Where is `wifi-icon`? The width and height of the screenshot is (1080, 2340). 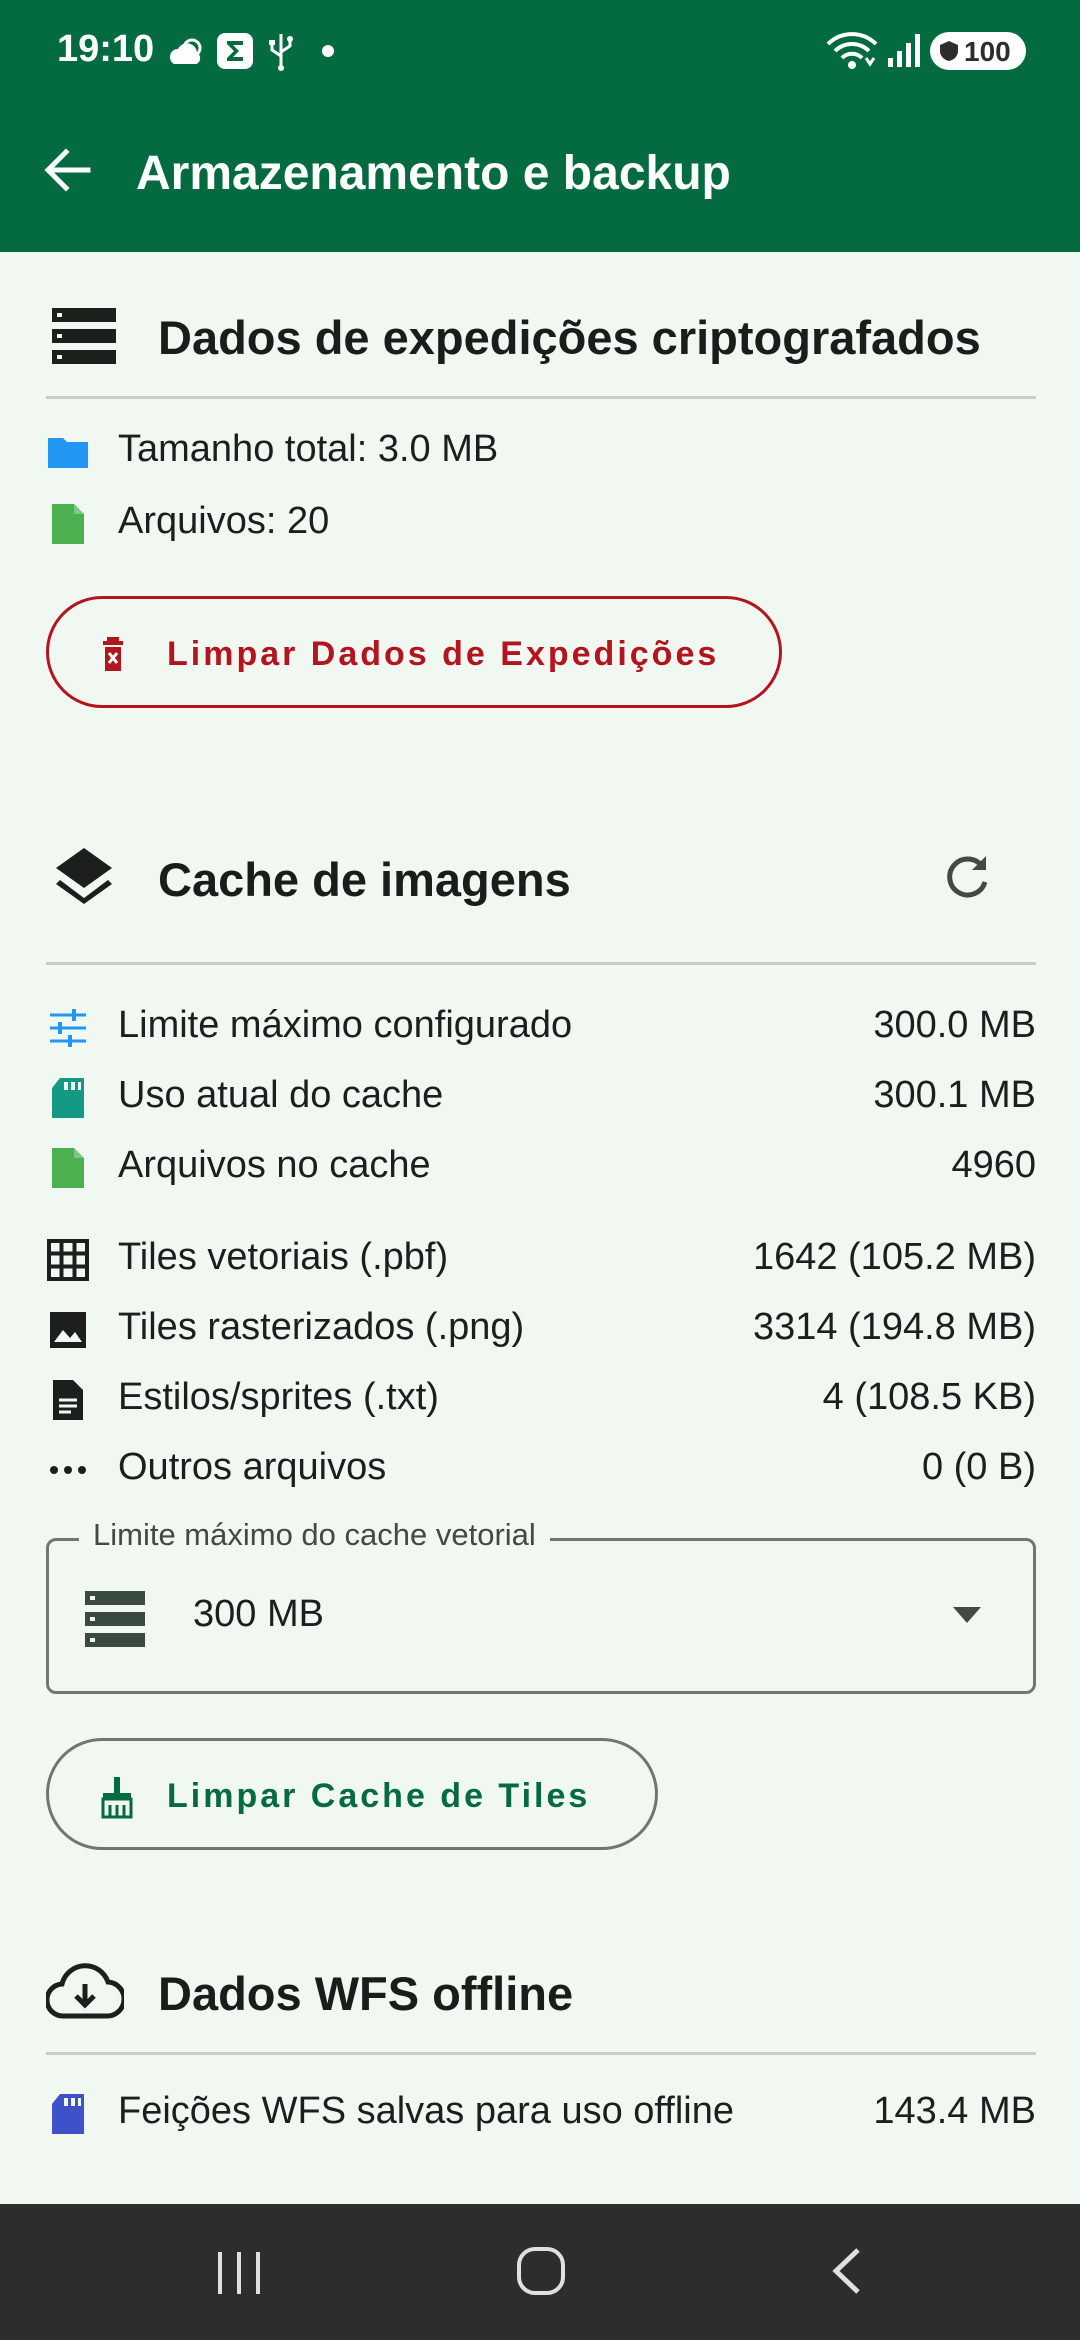 wifi-icon is located at coordinates (852, 50).